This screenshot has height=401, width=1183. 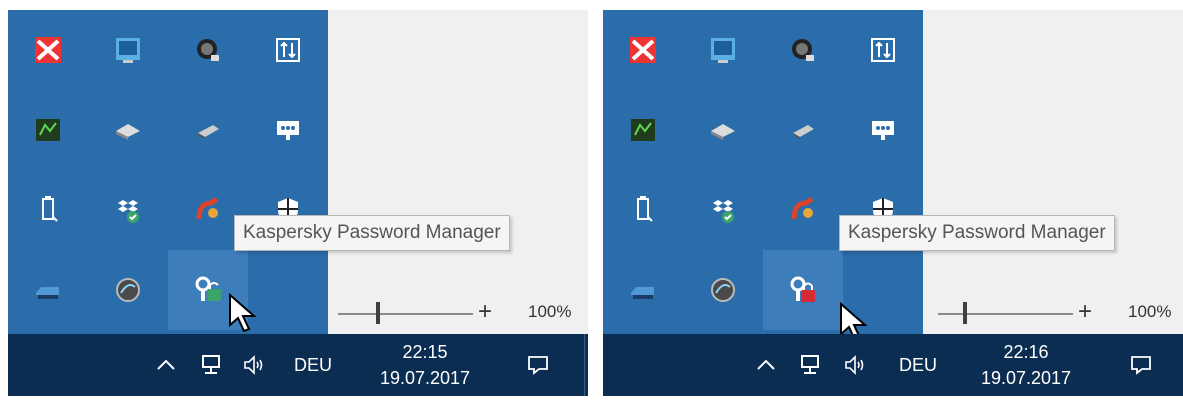 What do you see at coordinates (803, 290) in the screenshot?
I see `password-manager-locked-icon` at bounding box center [803, 290].